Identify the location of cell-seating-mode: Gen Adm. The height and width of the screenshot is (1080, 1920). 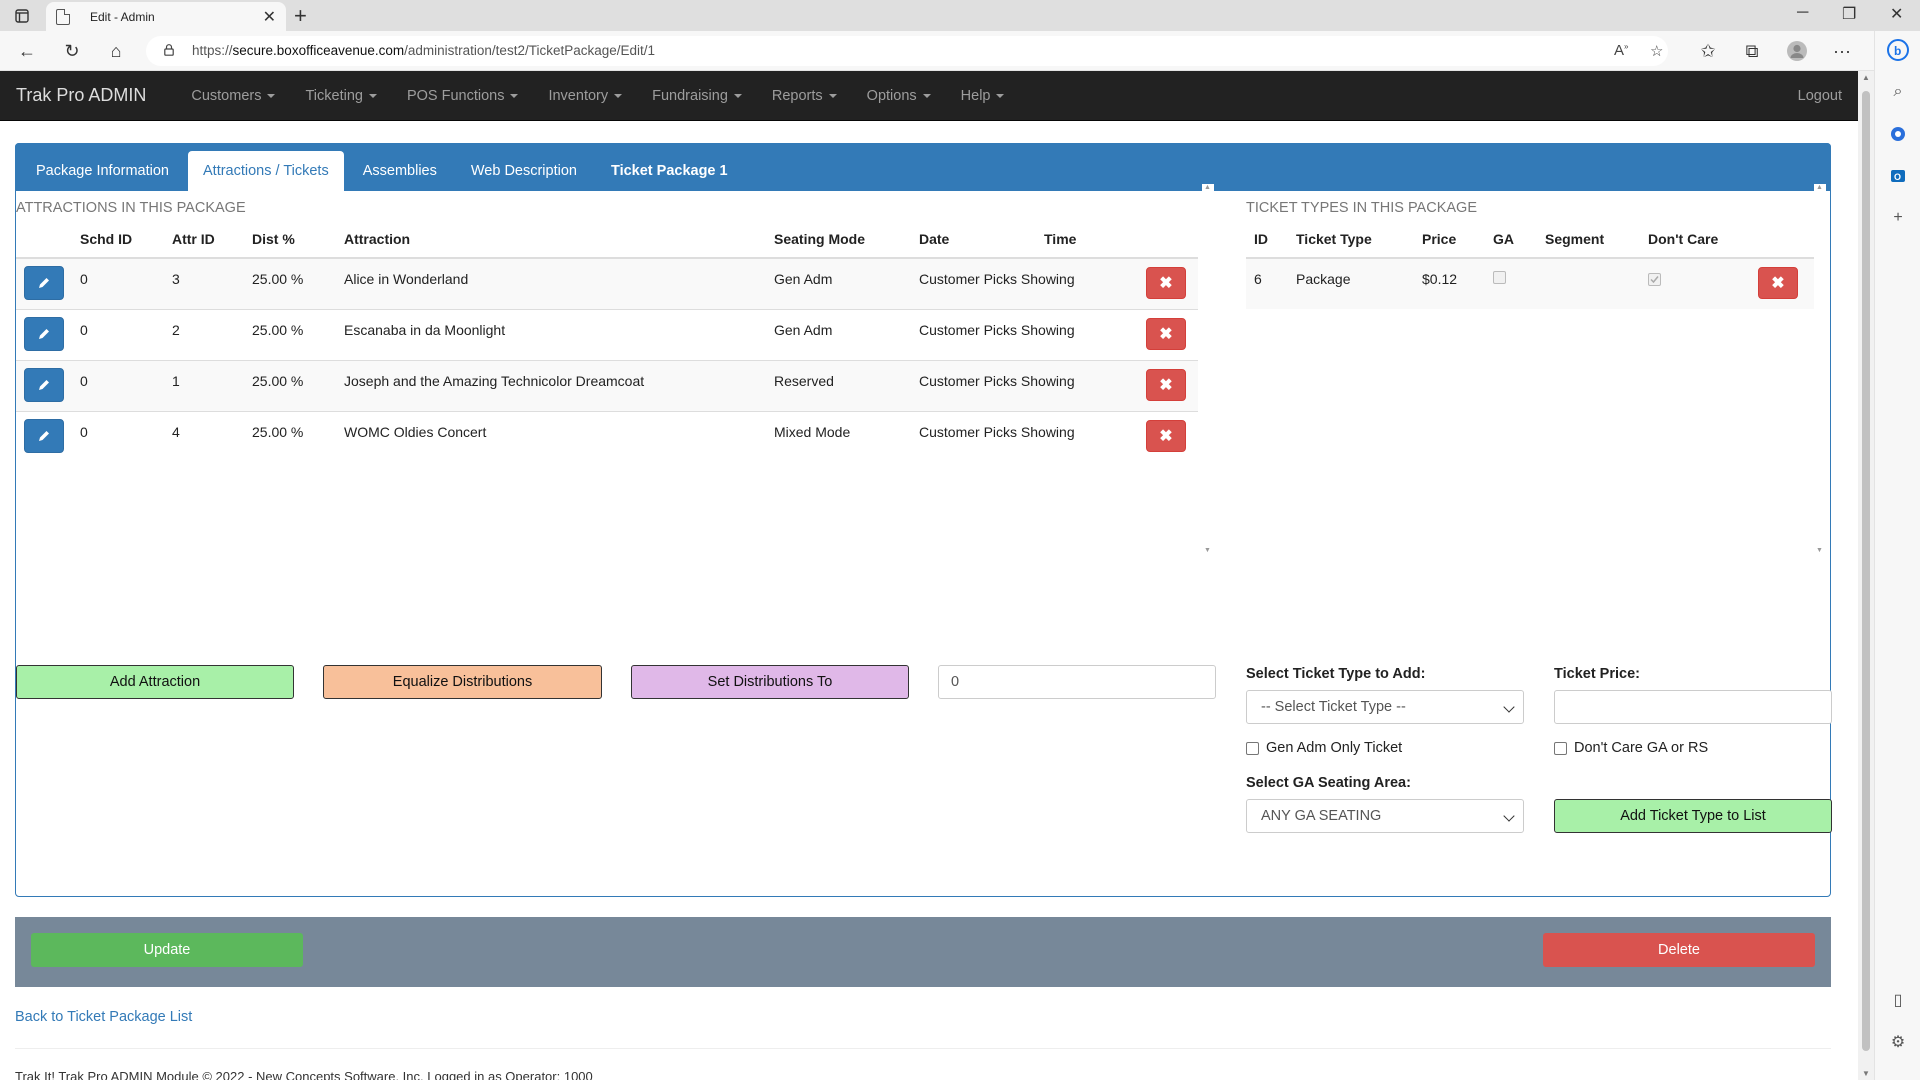
(846, 334).